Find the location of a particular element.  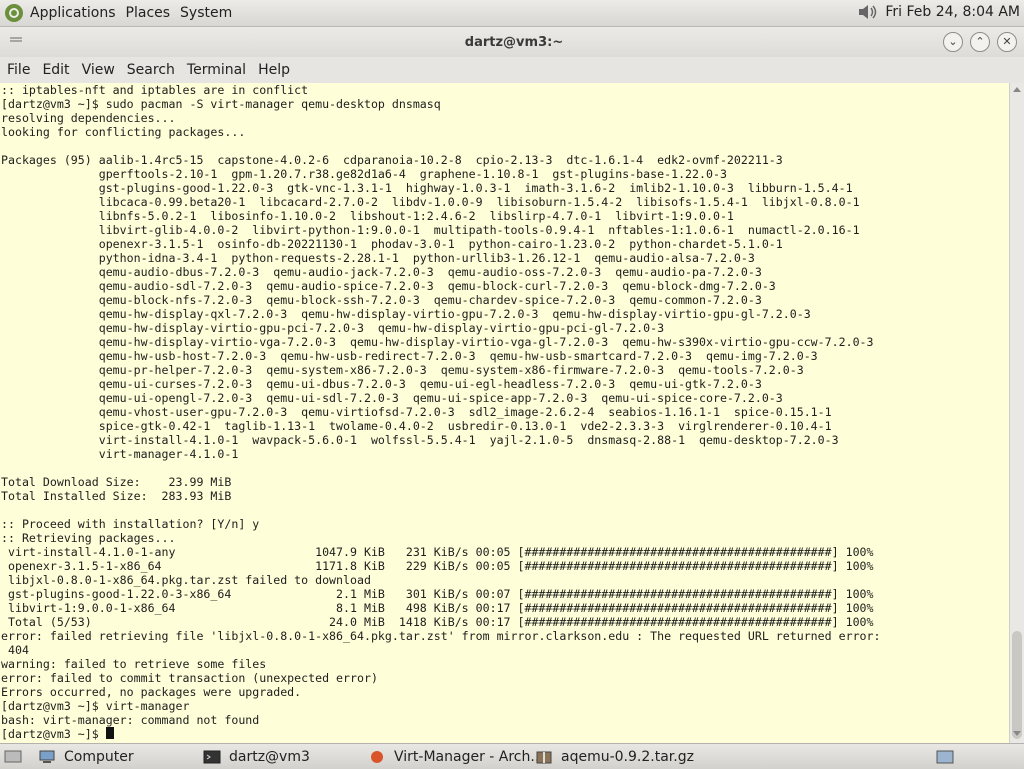

close-icon: ✕ is located at coordinates (1007, 42).